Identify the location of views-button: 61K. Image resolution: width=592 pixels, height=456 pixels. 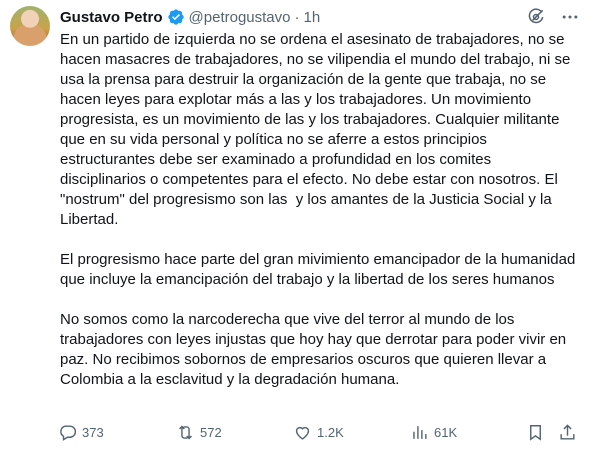
(433, 432).